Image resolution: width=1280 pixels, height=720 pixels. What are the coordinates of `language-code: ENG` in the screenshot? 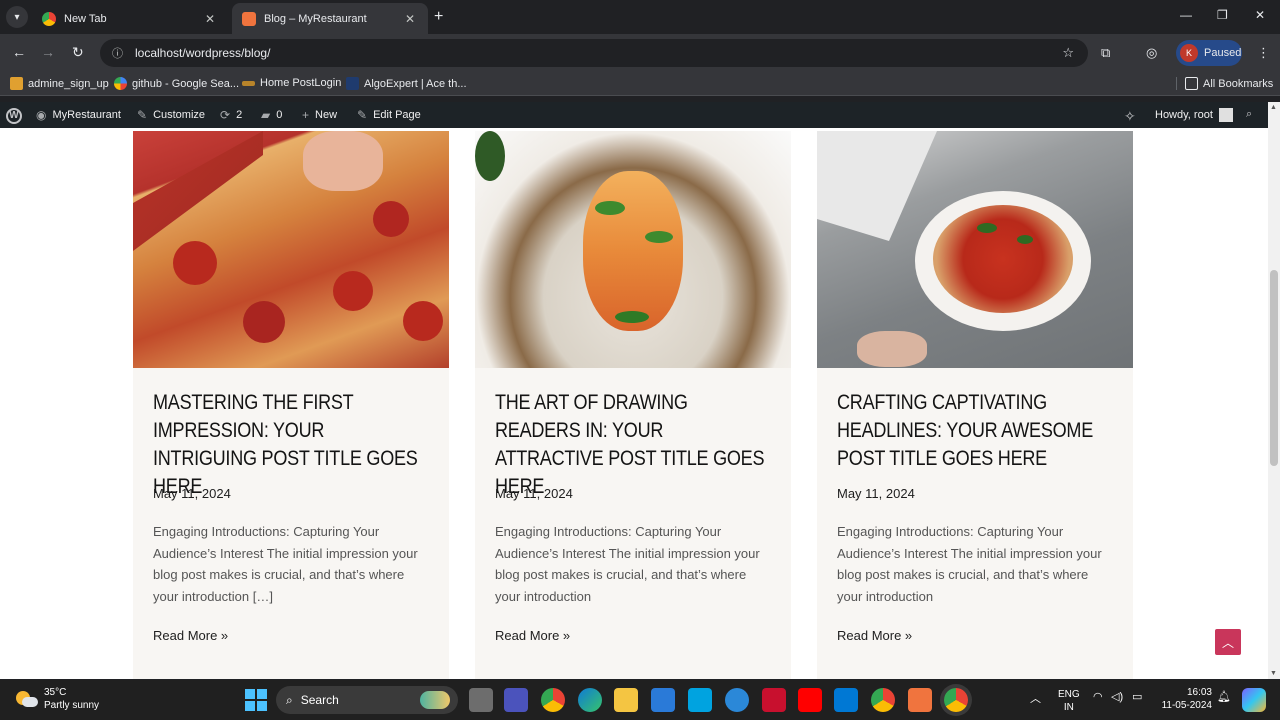 It's located at (1069, 694).